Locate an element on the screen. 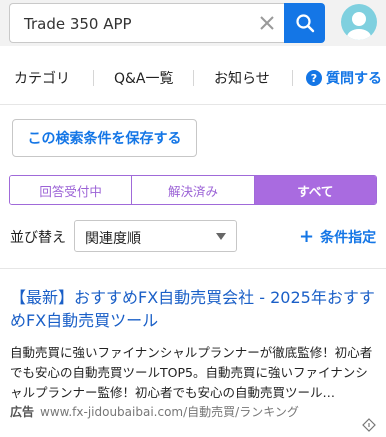  close-icon is located at coordinates (267, 23).